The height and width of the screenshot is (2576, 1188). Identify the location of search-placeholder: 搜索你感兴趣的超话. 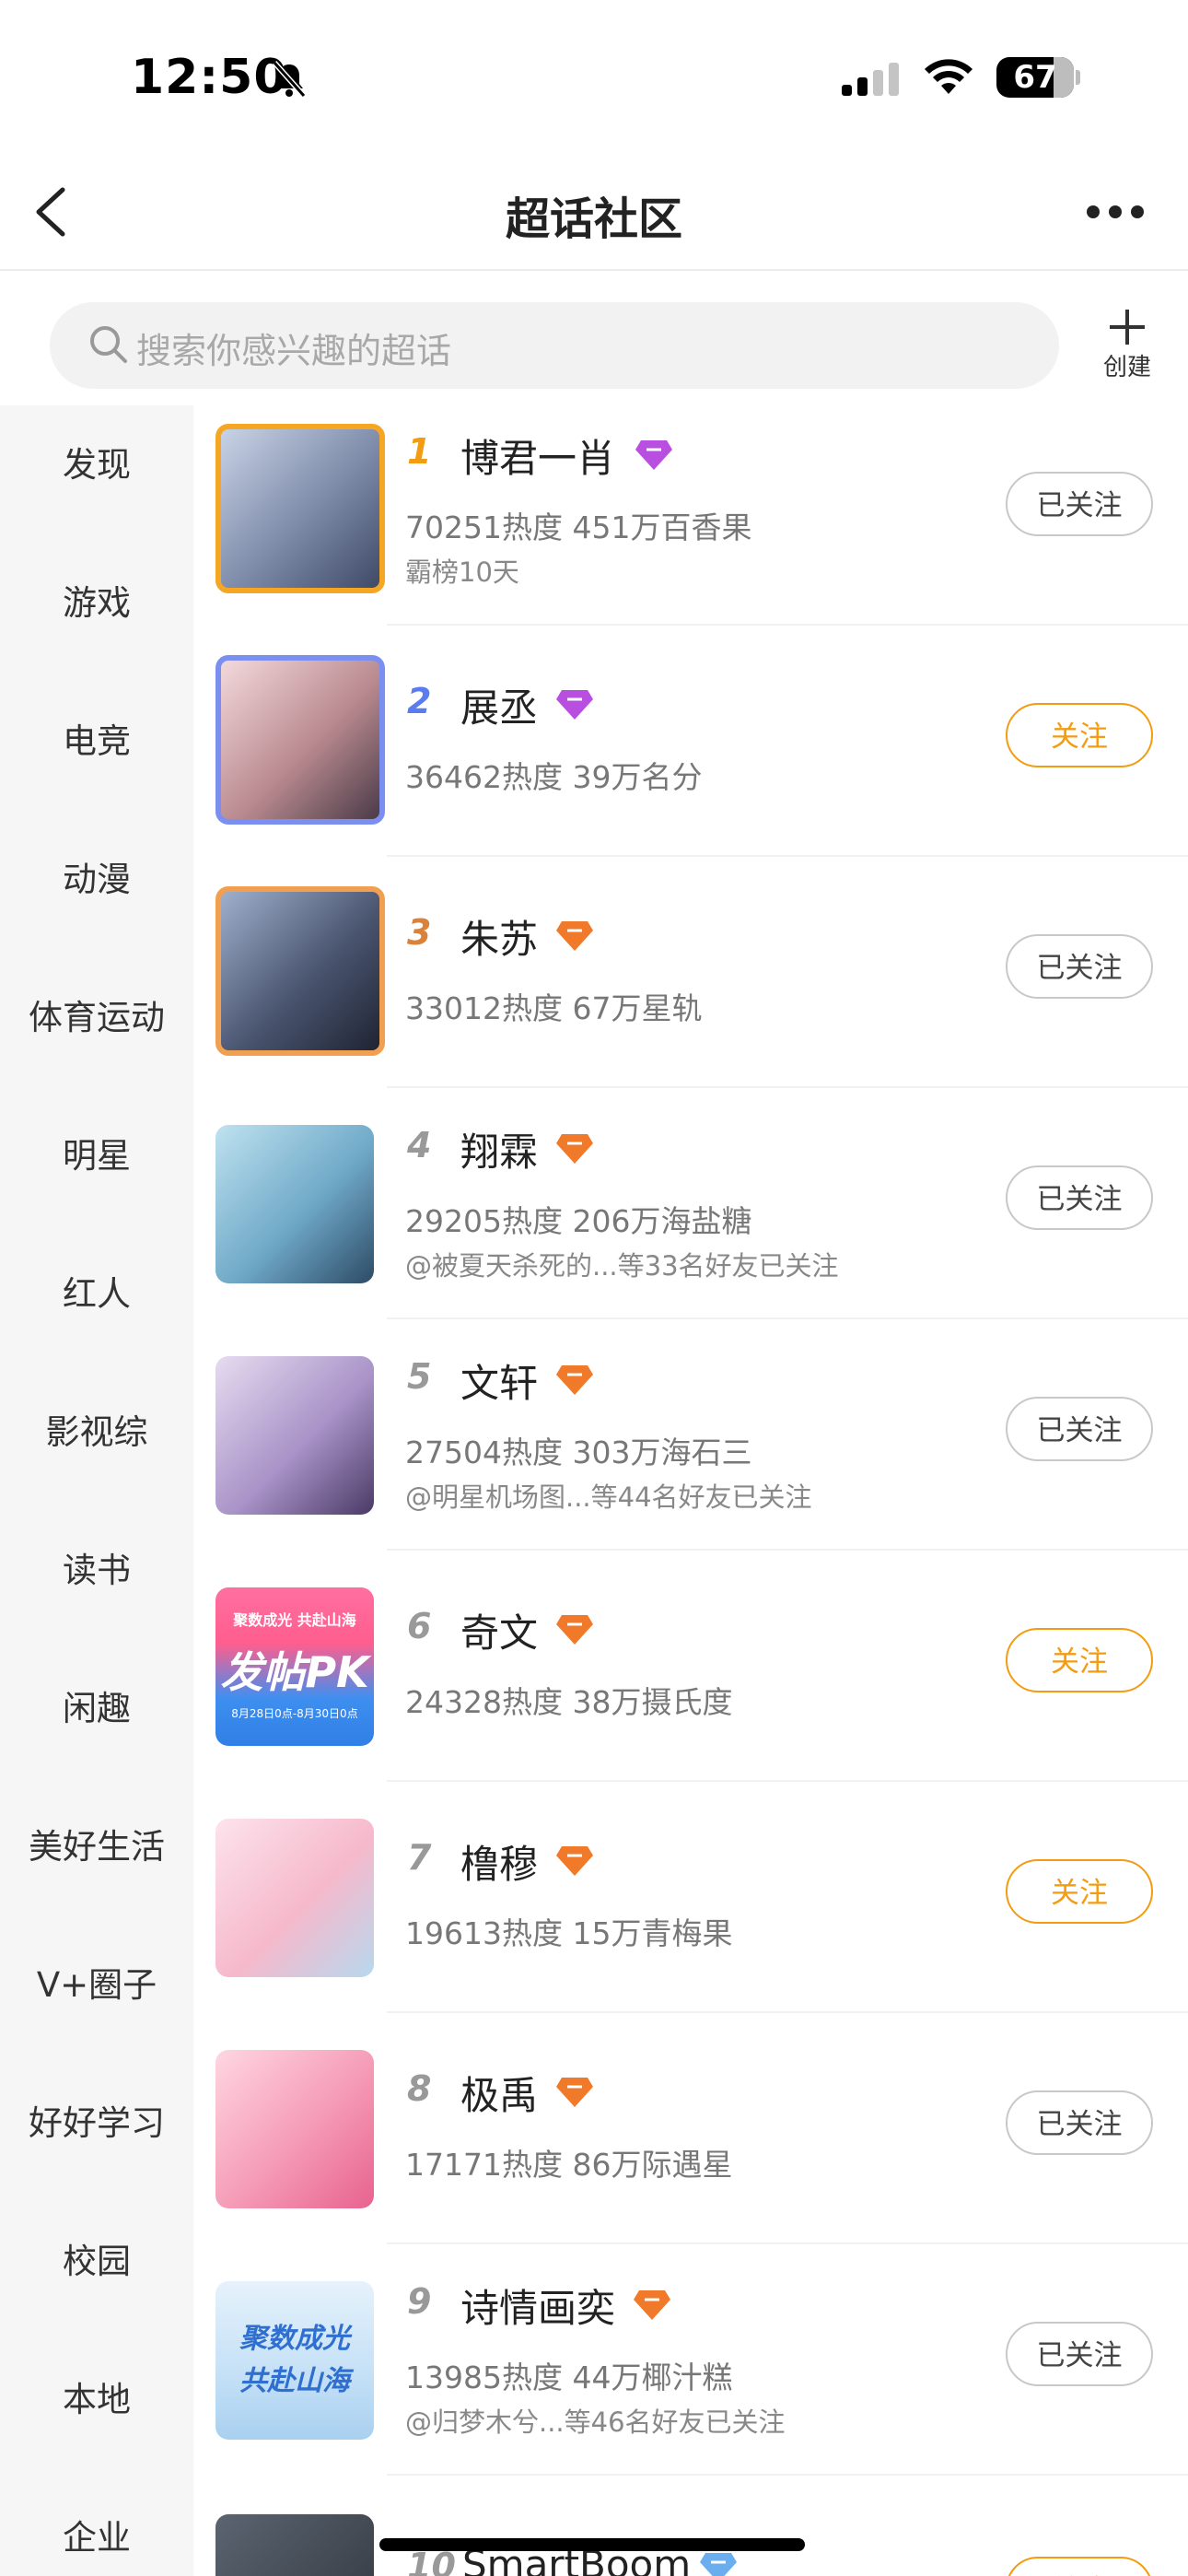
(294, 351).